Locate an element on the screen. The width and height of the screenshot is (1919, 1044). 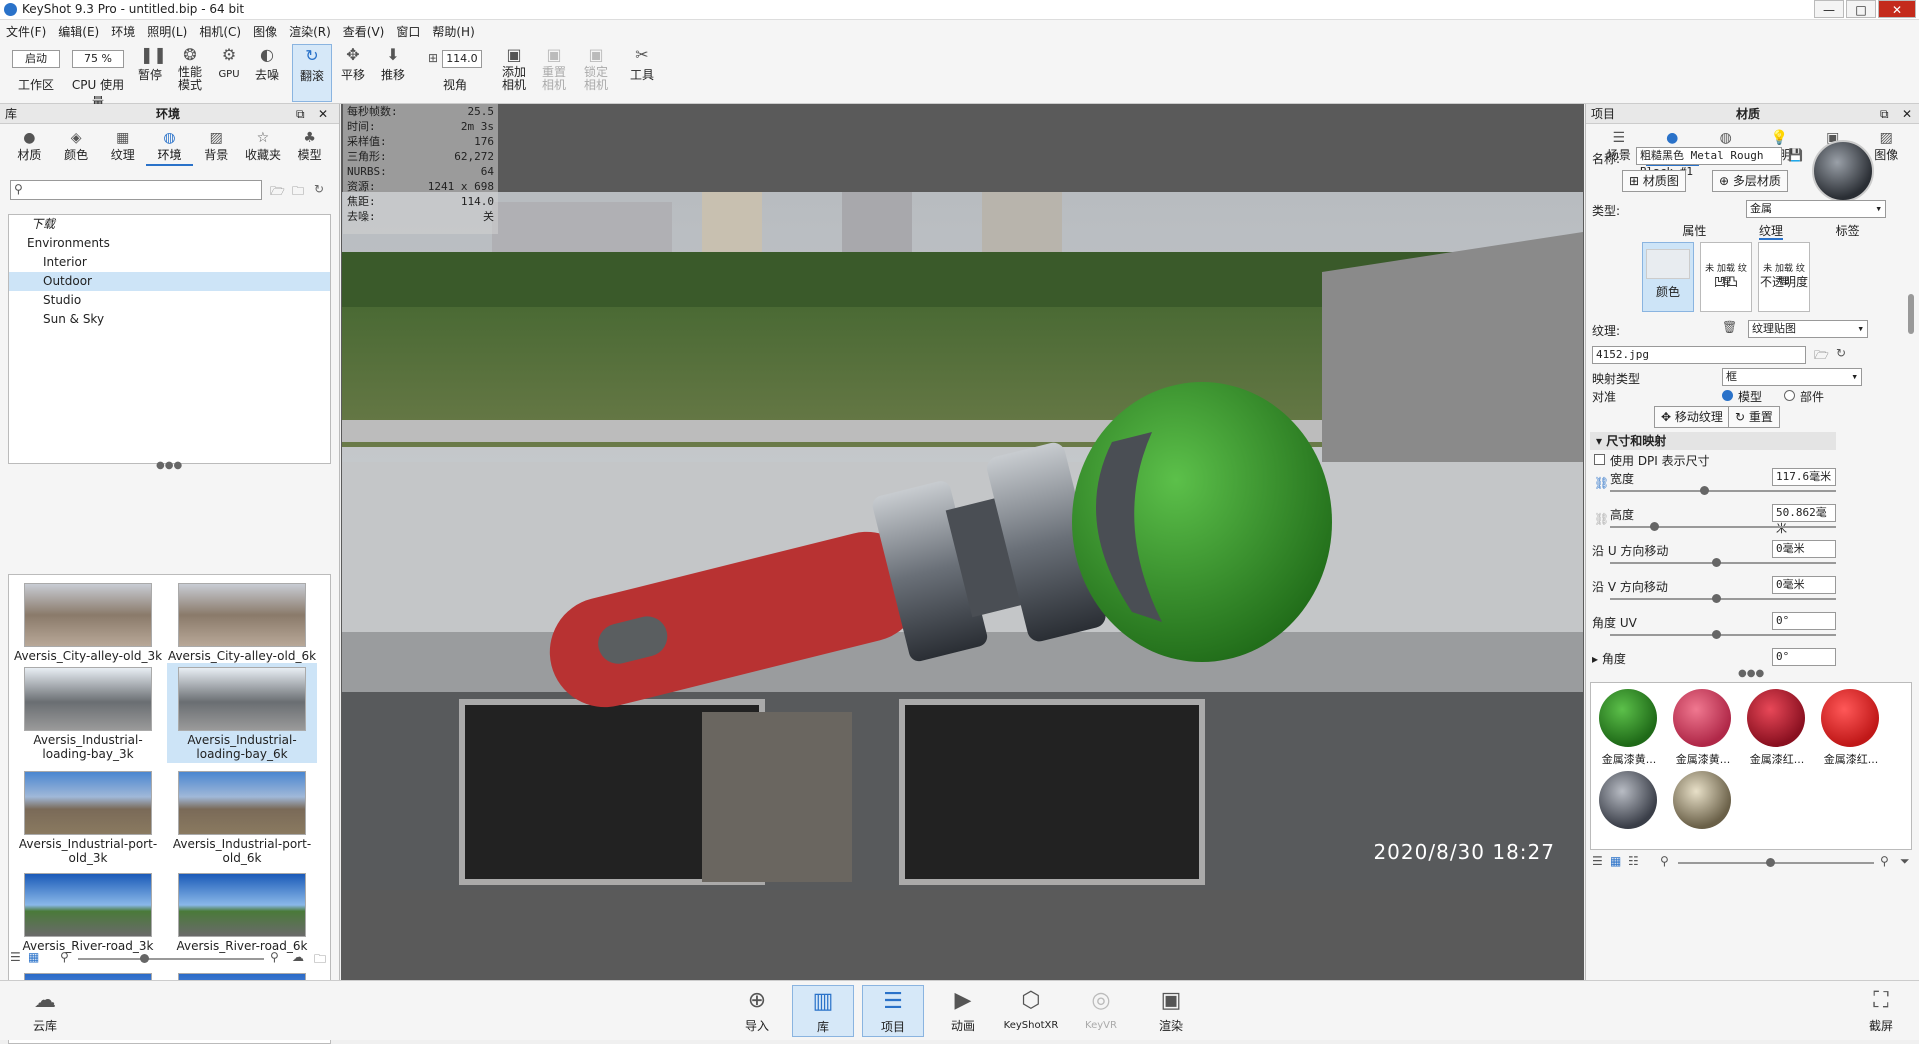
render-button: ▣ 渲染 is located at coordinates (1171, 1011).